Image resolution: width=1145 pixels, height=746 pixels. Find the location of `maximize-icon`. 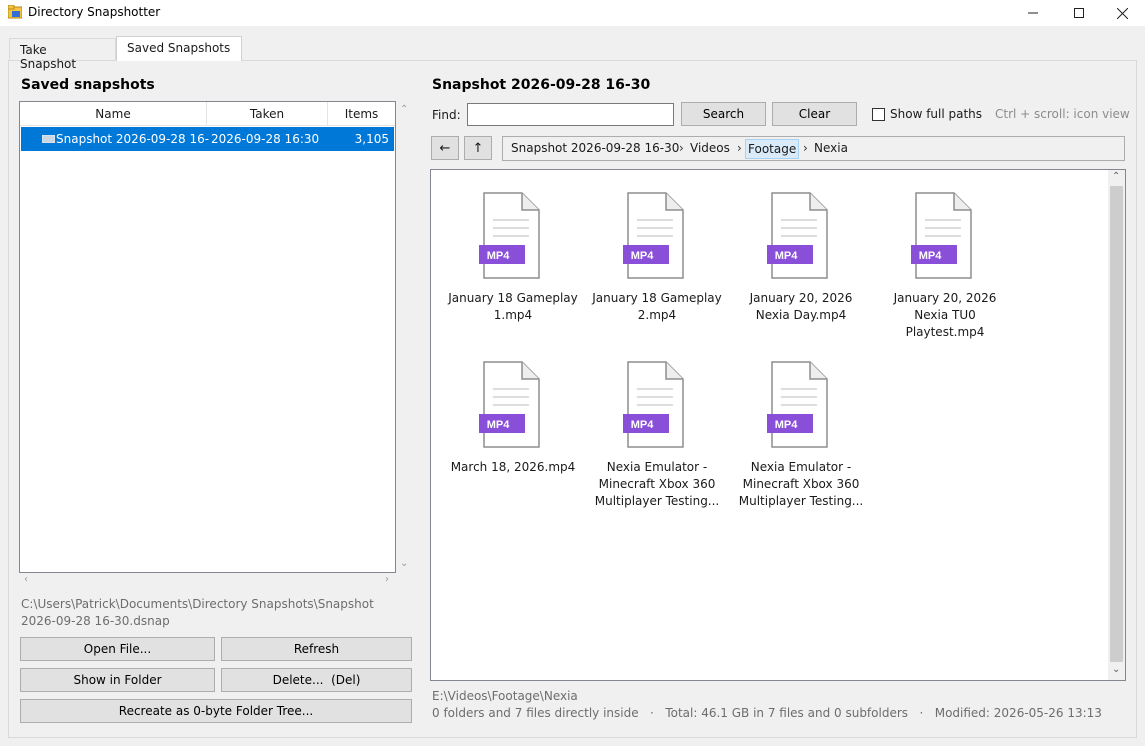

maximize-icon is located at coordinates (1079, 13).